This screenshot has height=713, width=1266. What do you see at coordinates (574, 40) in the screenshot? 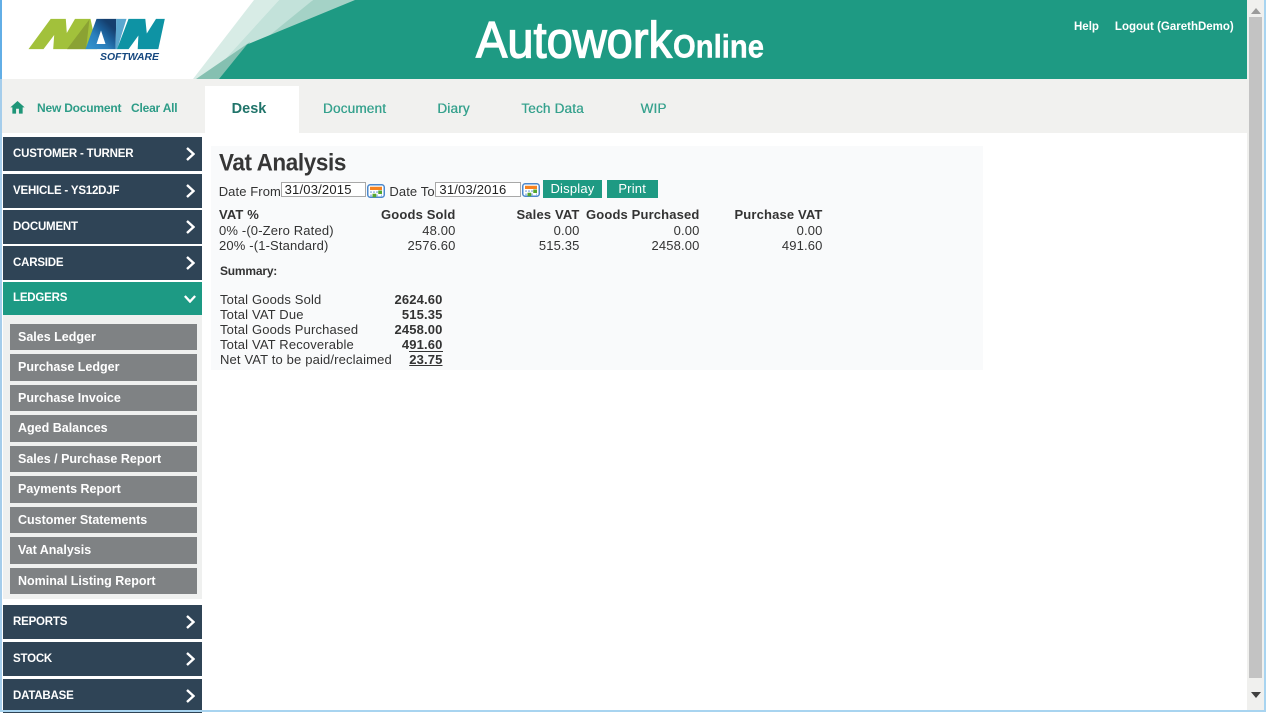
I see `svg-text: Autowork` at bounding box center [574, 40].